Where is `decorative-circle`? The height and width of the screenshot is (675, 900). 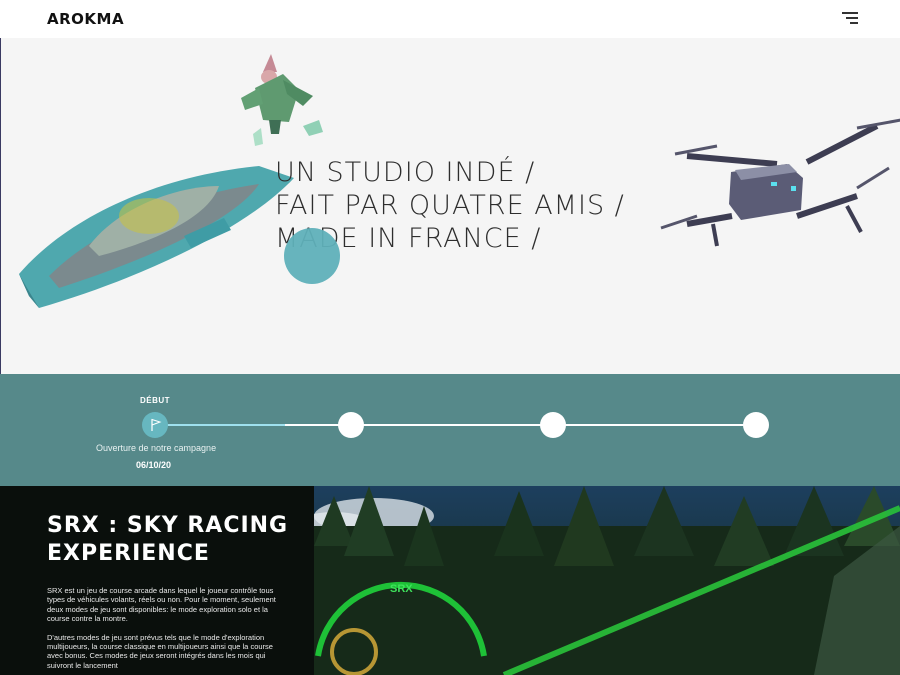 decorative-circle is located at coordinates (312, 256).